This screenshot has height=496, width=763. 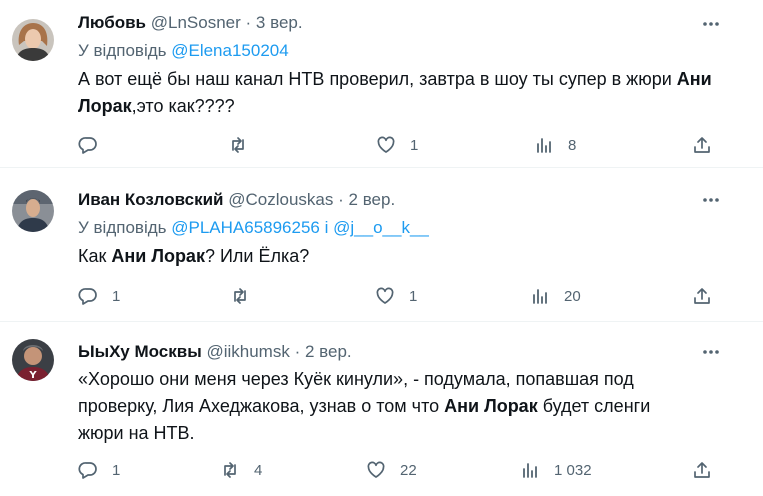 What do you see at coordinates (183, 106) in the screenshot?
I see `text-segment: ,это как????` at bounding box center [183, 106].